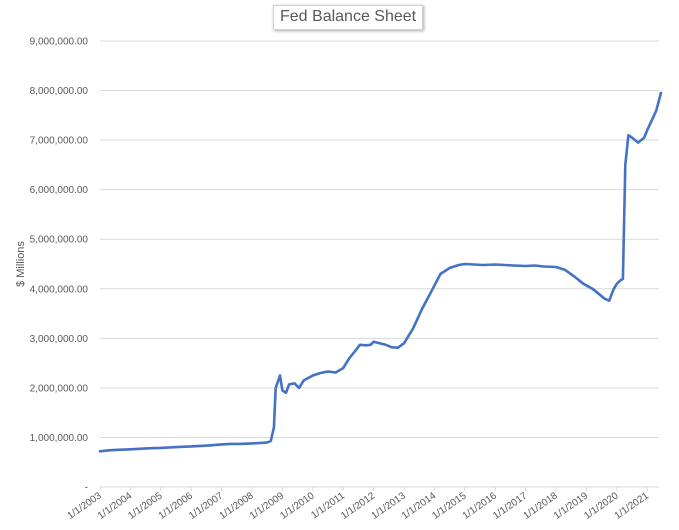 The width and height of the screenshot is (679, 530). I want to click on x-tick-label: 1/1/2010, so click(297, 506).